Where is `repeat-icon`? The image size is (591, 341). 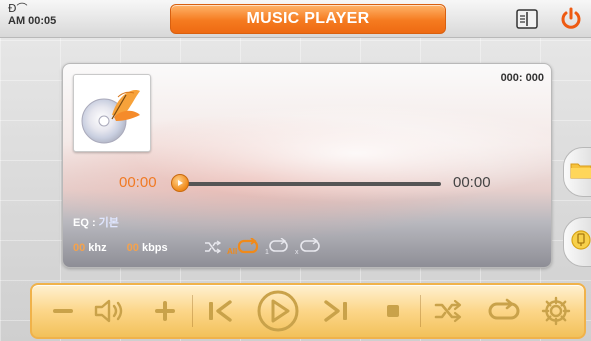 repeat-icon is located at coordinates (504, 311).